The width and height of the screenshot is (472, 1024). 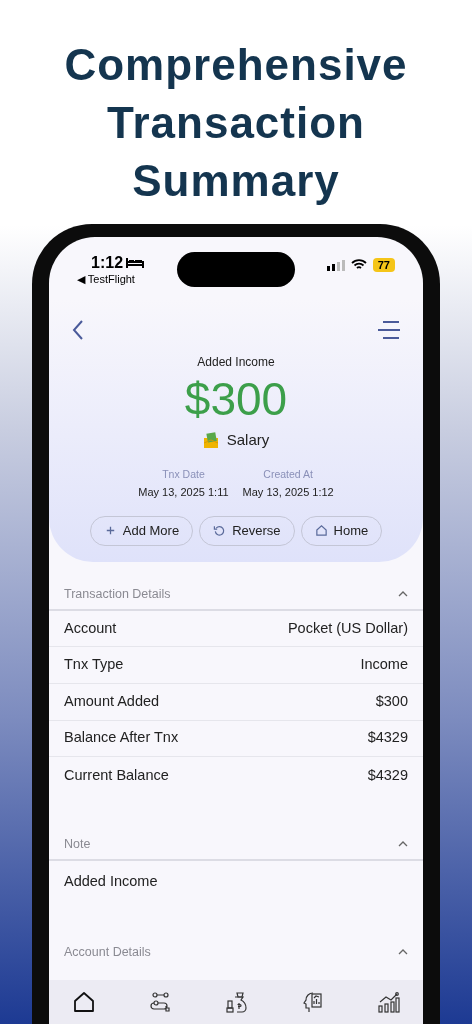 I want to click on date-value: May 13, 2025 1:11, so click(x=183, y=493).